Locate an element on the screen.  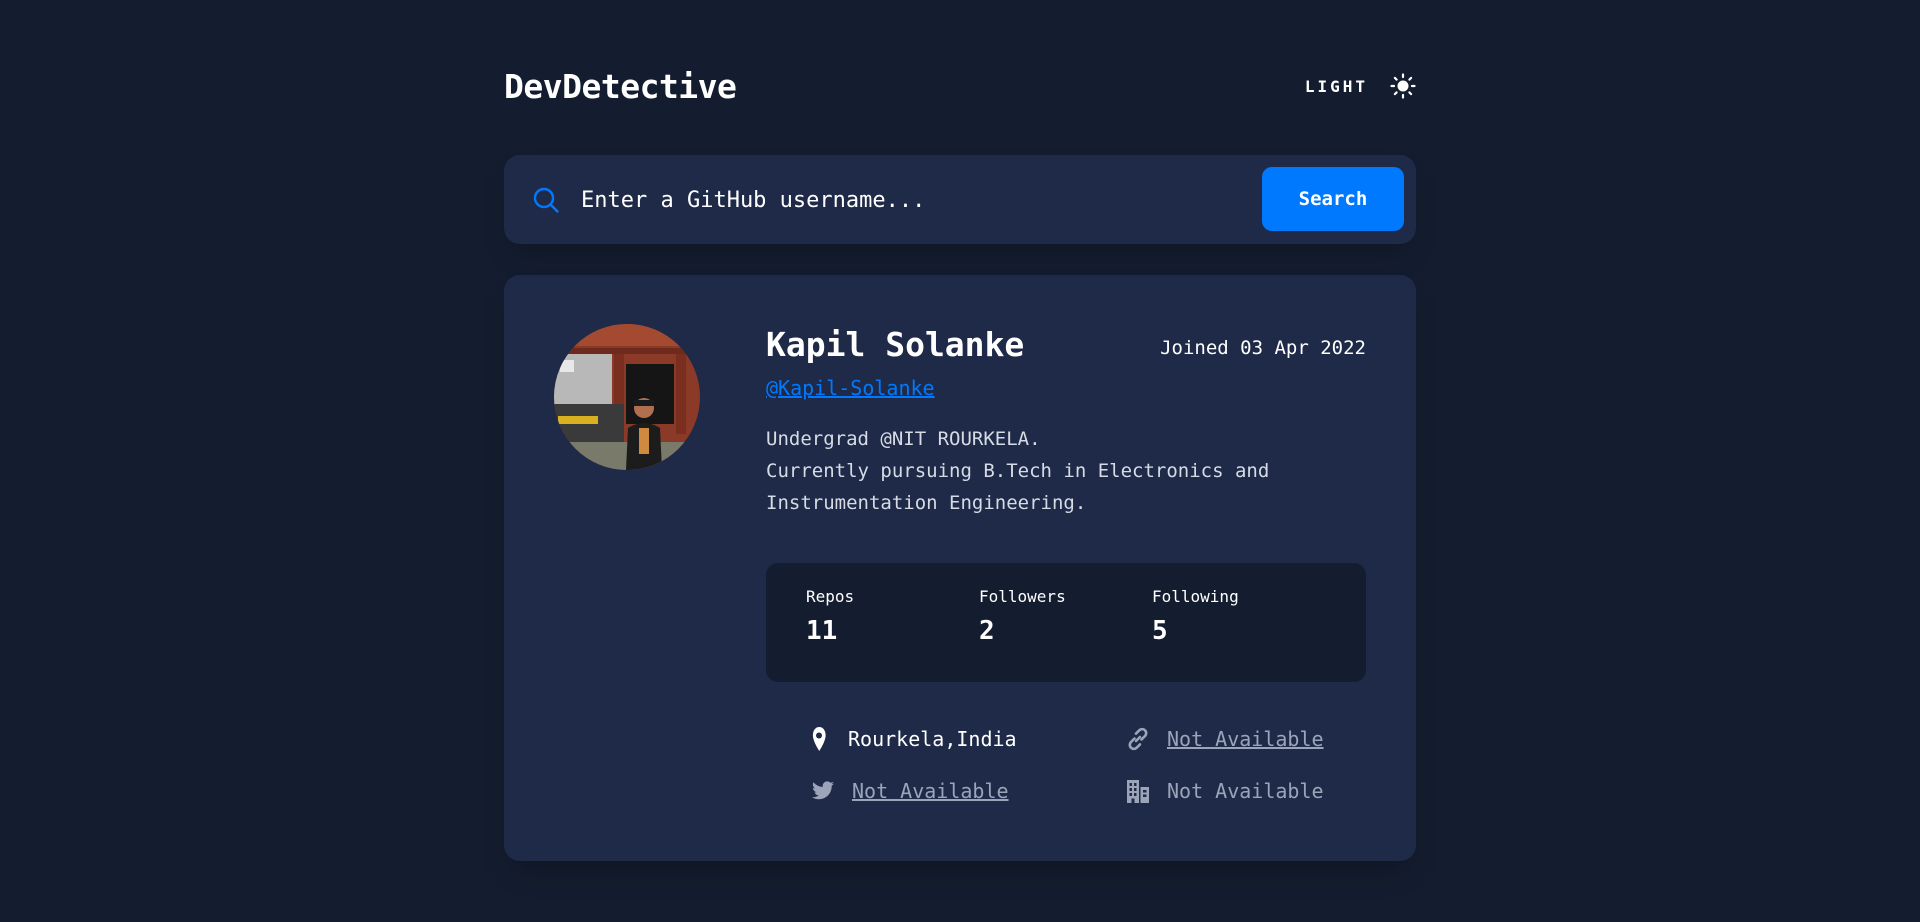
stat-following-value: 5 is located at coordinates (1160, 631).